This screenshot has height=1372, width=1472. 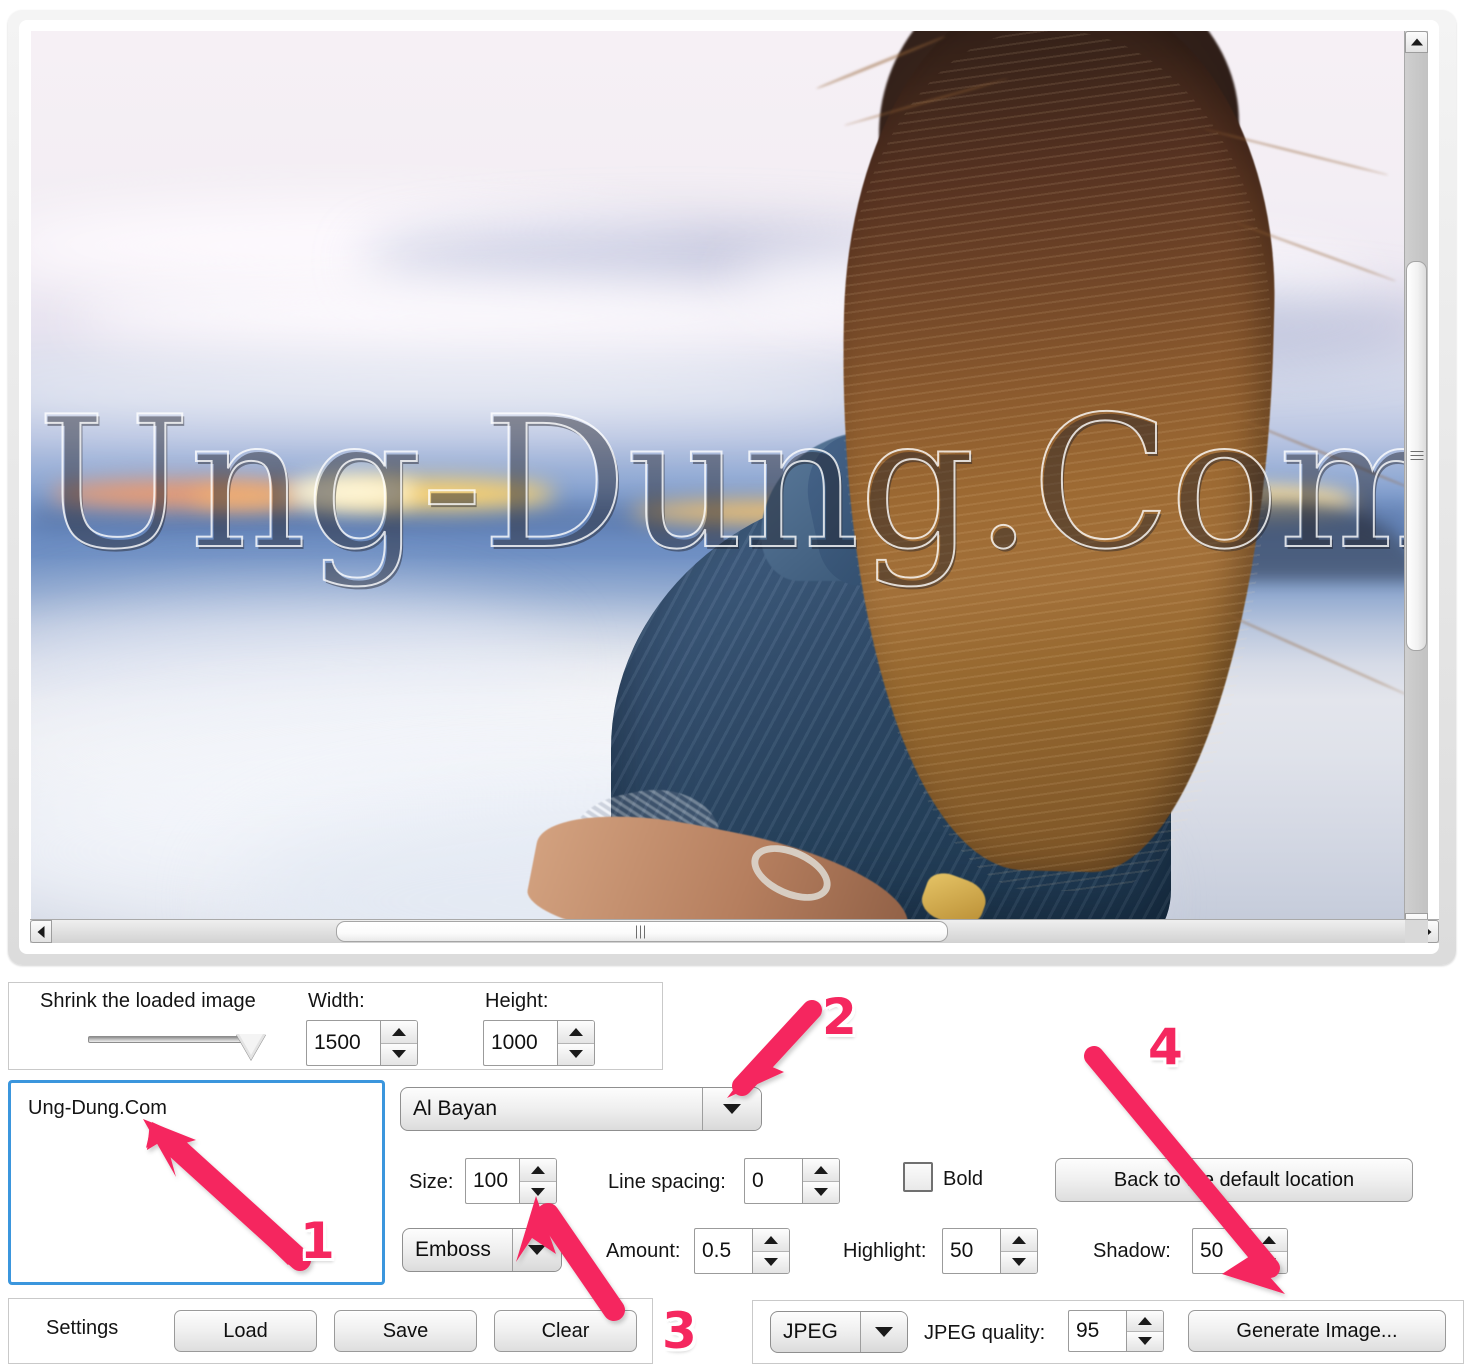 I want to click on photo-sun-glow, so click(x=351, y=492).